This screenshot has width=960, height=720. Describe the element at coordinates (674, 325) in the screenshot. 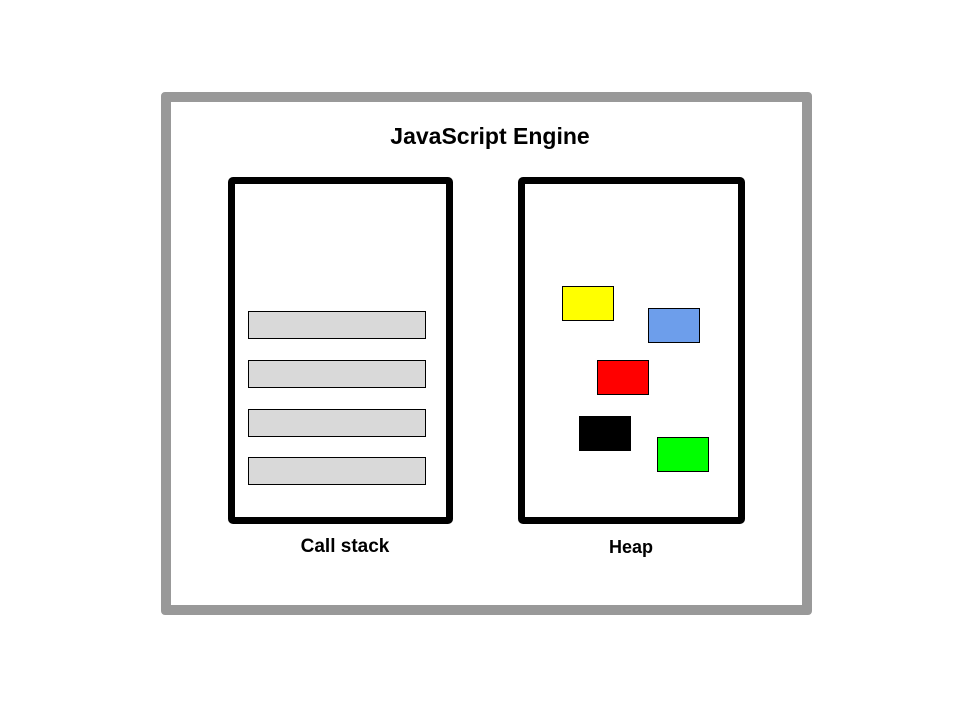

I see `heap-object-blue` at that location.